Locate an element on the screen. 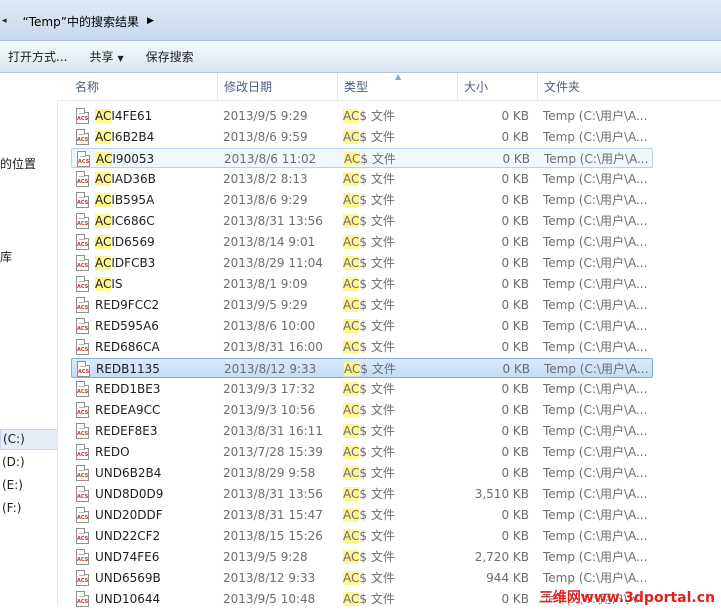  file-name: UND6569B is located at coordinates (128, 578).